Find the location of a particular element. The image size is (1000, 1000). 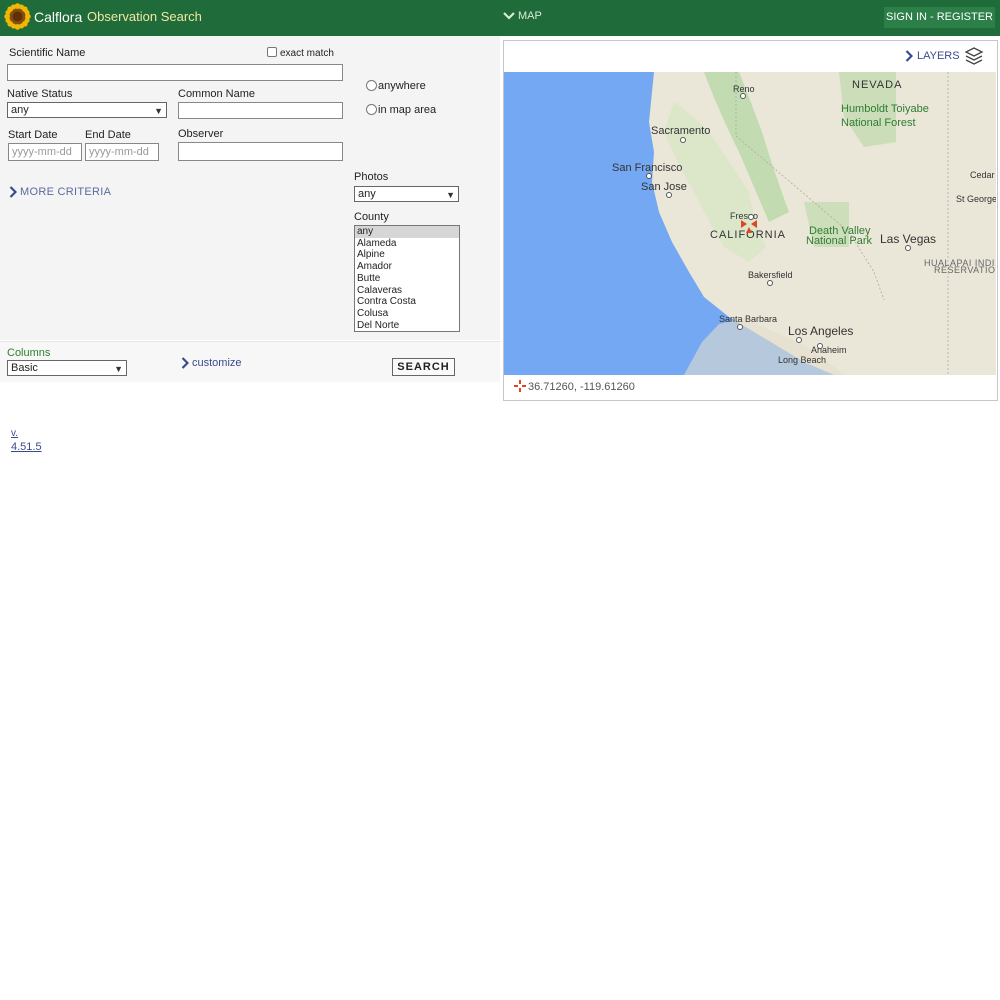

customize-link: customize is located at coordinates (211, 363).